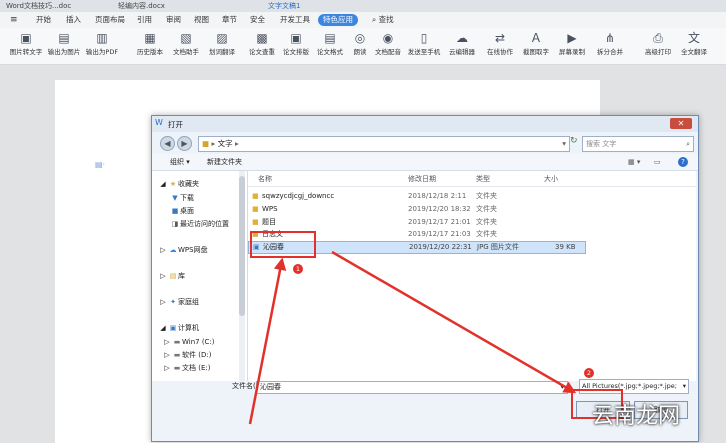 This screenshot has width=726, height=443. I want to click on watermark-text: 云南龙网, so click(636, 416).